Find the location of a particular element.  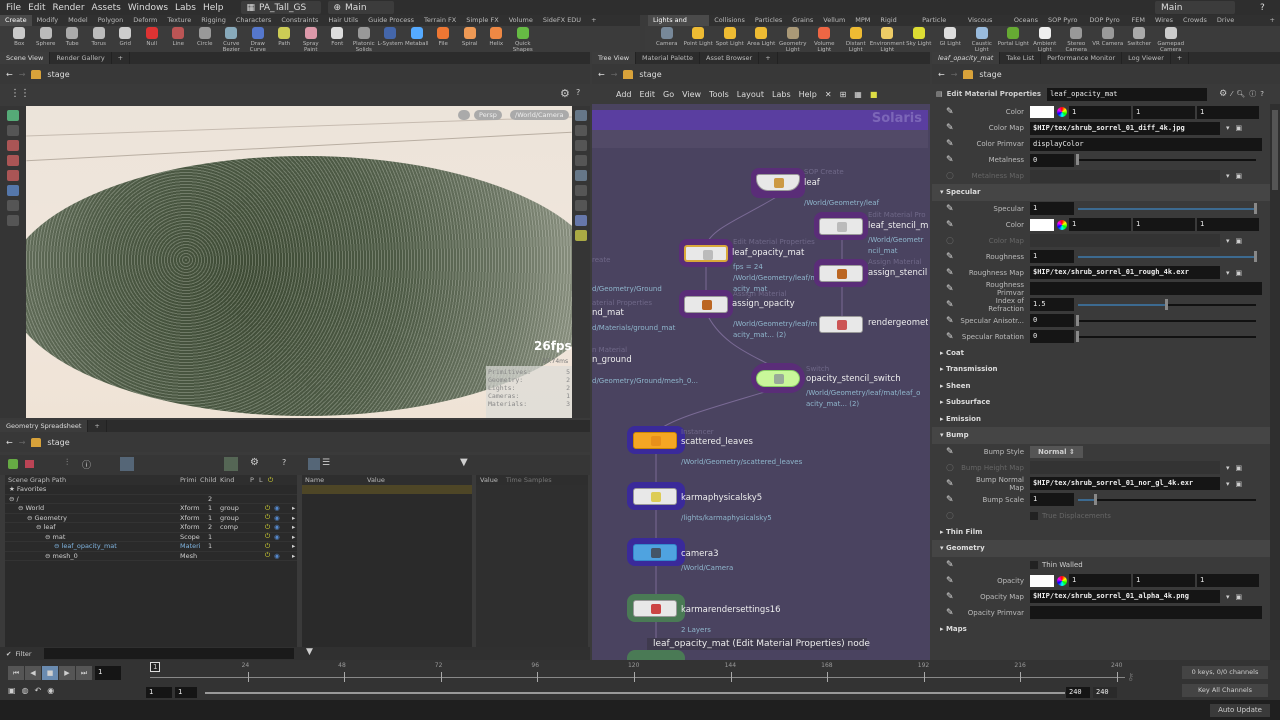

shelf-tab-characters: Characters is located at coordinates (253, 20).